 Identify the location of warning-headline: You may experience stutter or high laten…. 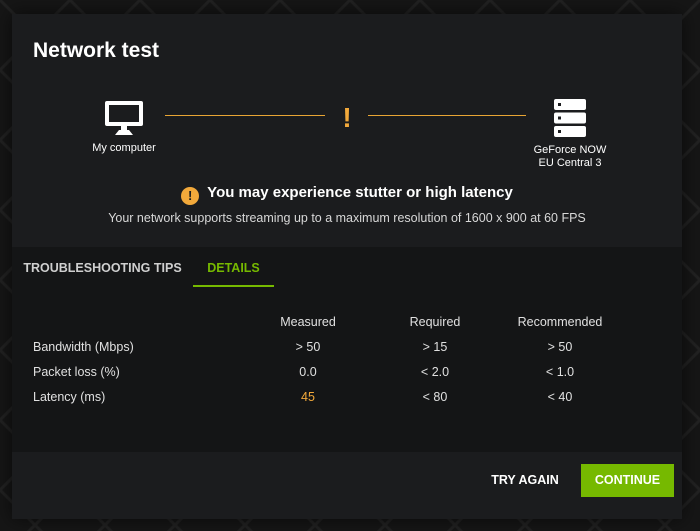
(360, 192).